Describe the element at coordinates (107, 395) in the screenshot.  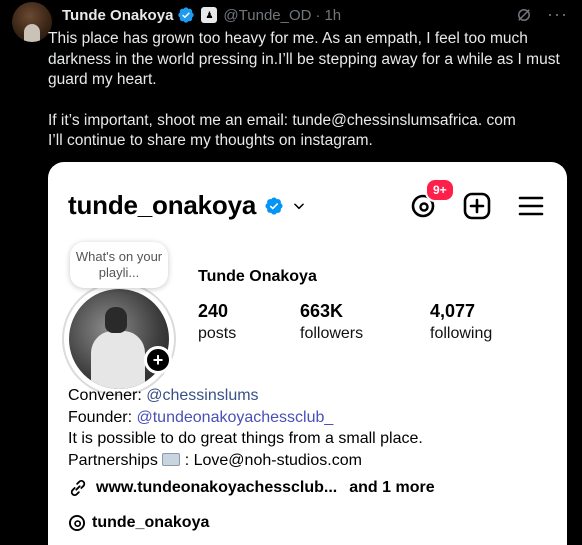
I see `bio-convener-label: Convener:` at that location.